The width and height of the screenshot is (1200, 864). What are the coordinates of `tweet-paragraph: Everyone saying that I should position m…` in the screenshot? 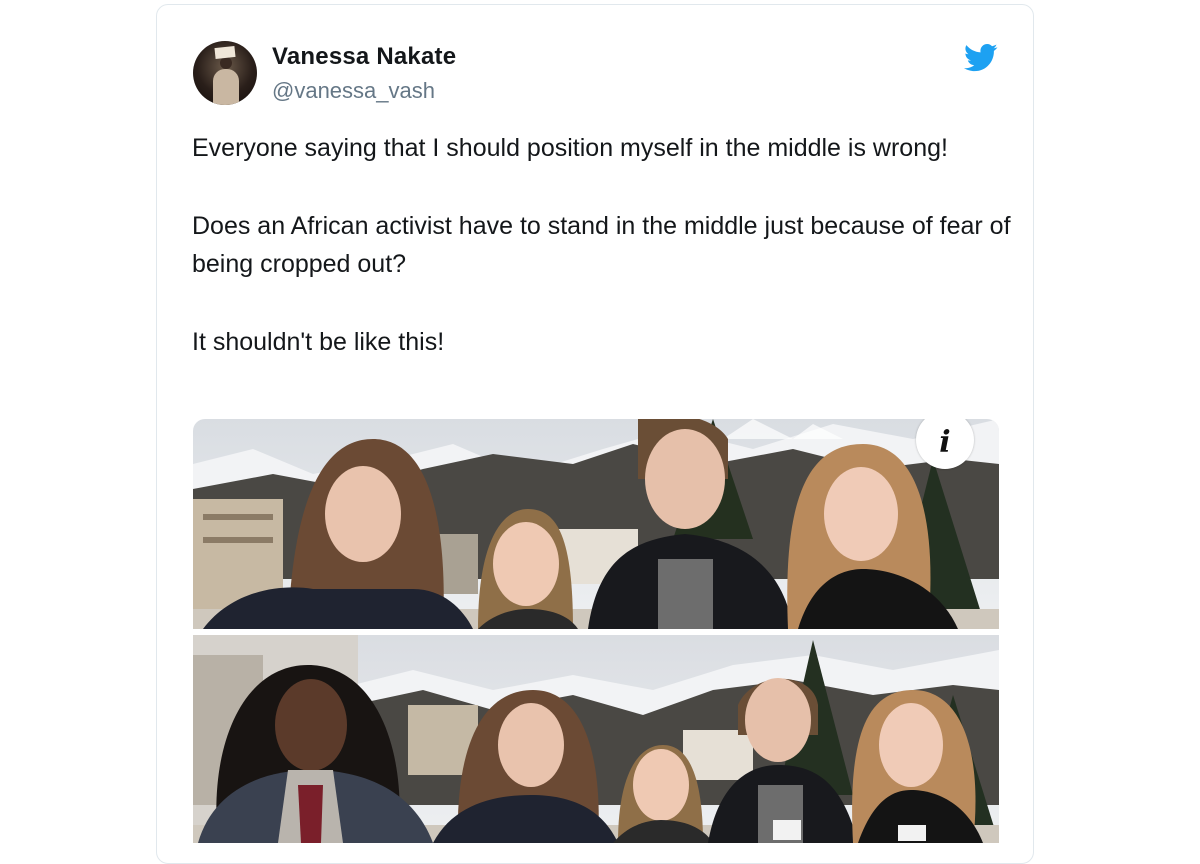 It's located at (570, 148).